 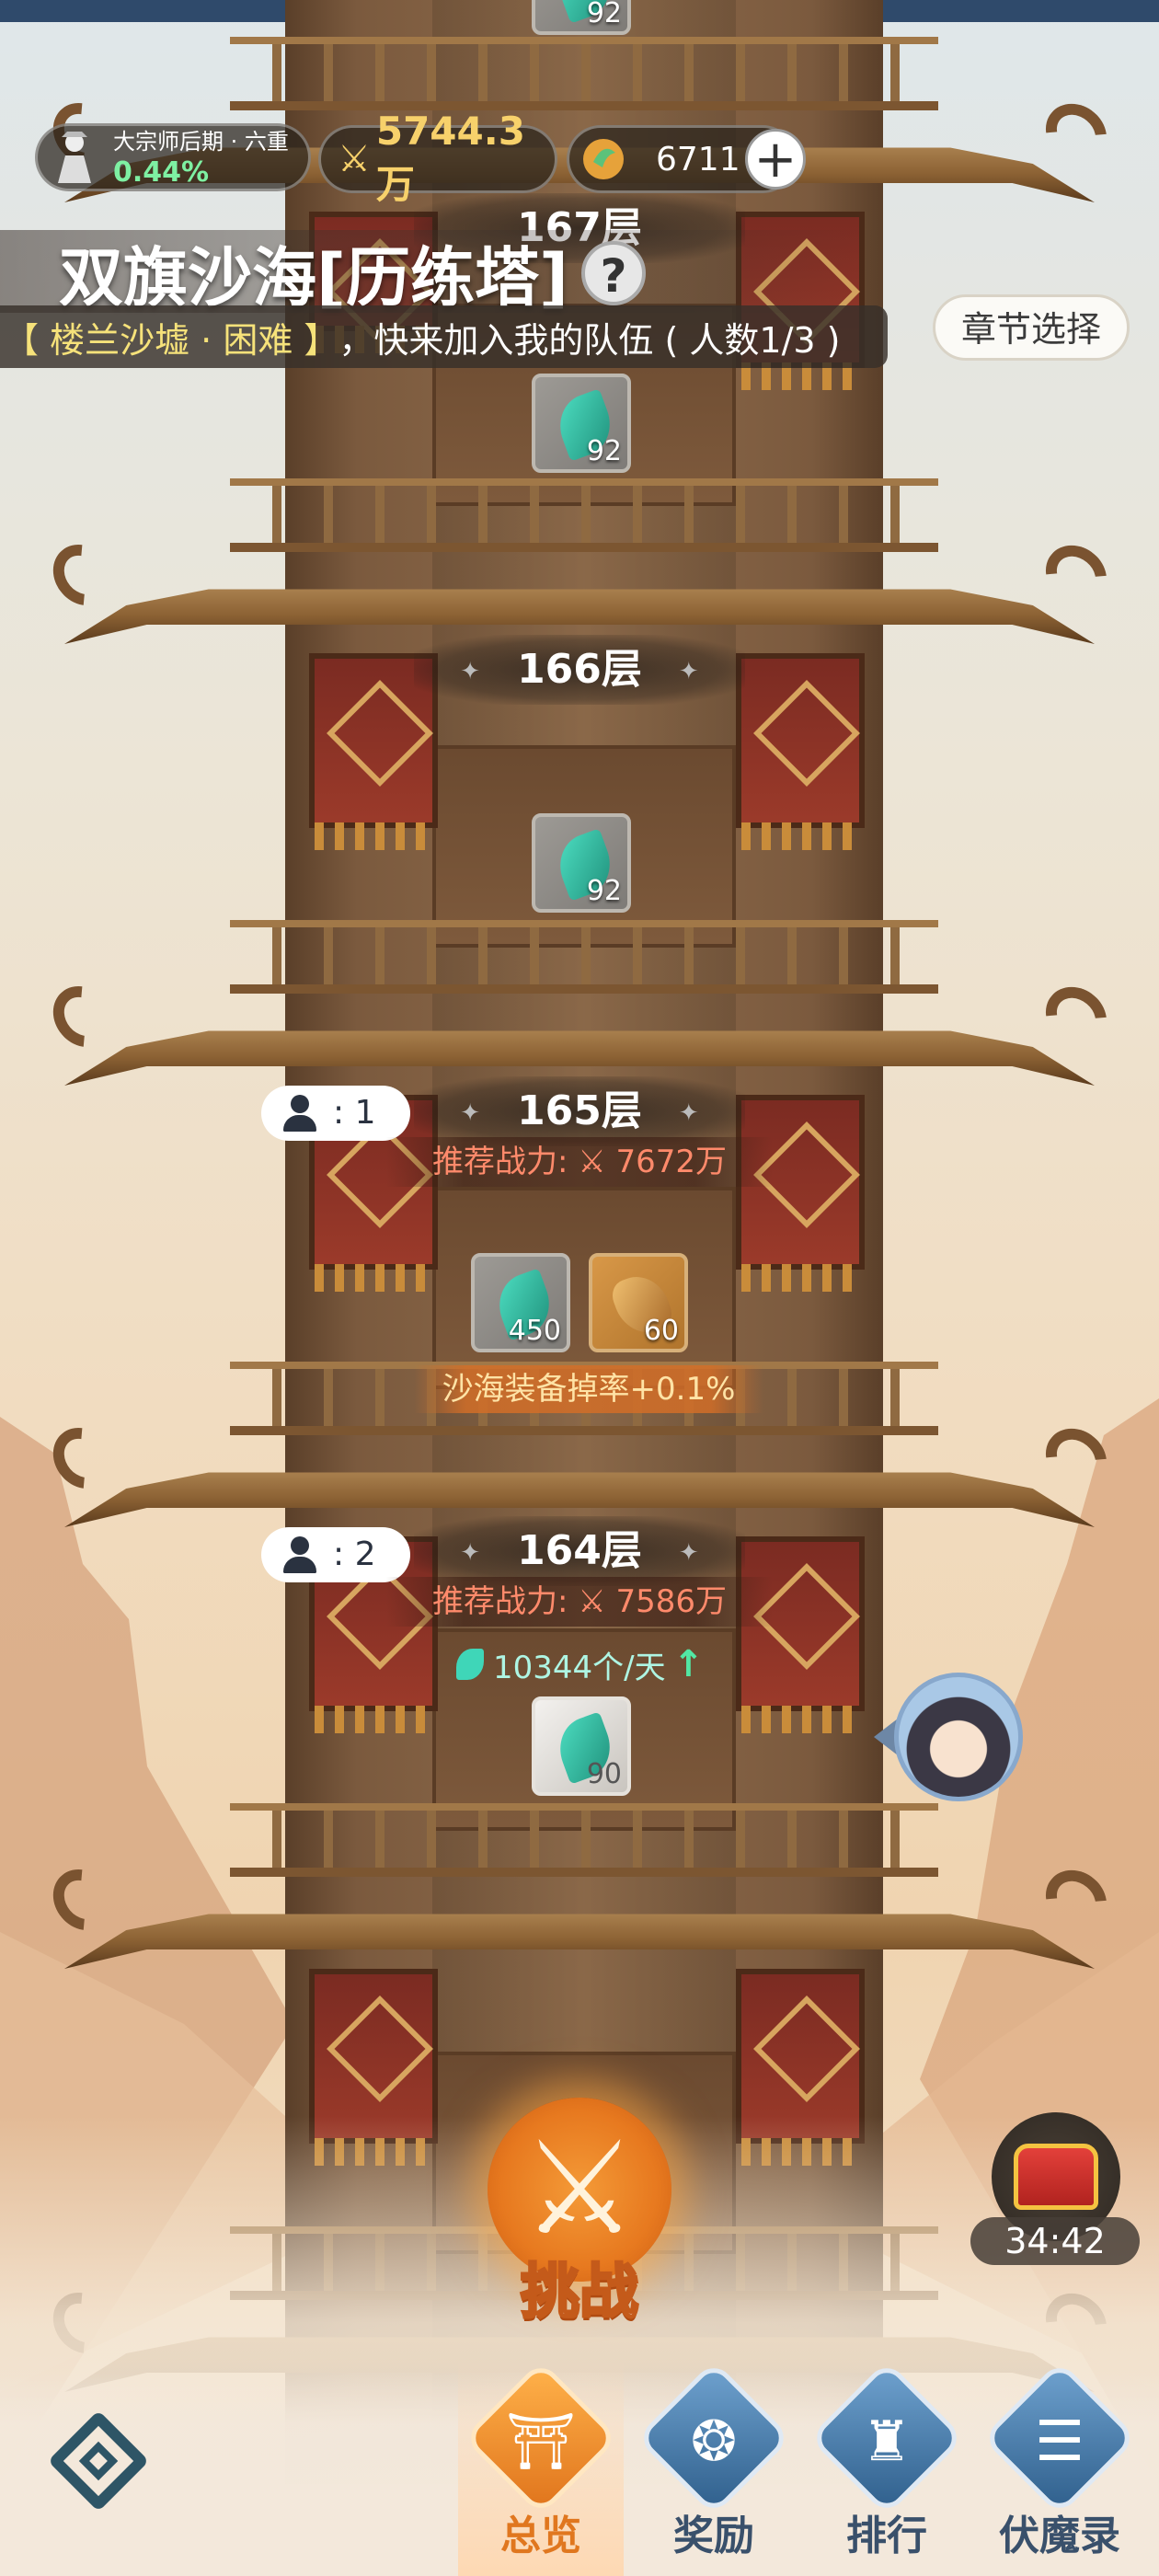 What do you see at coordinates (579, 2287) in the screenshot?
I see `challenge-label: 挑战` at bounding box center [579, 2287].